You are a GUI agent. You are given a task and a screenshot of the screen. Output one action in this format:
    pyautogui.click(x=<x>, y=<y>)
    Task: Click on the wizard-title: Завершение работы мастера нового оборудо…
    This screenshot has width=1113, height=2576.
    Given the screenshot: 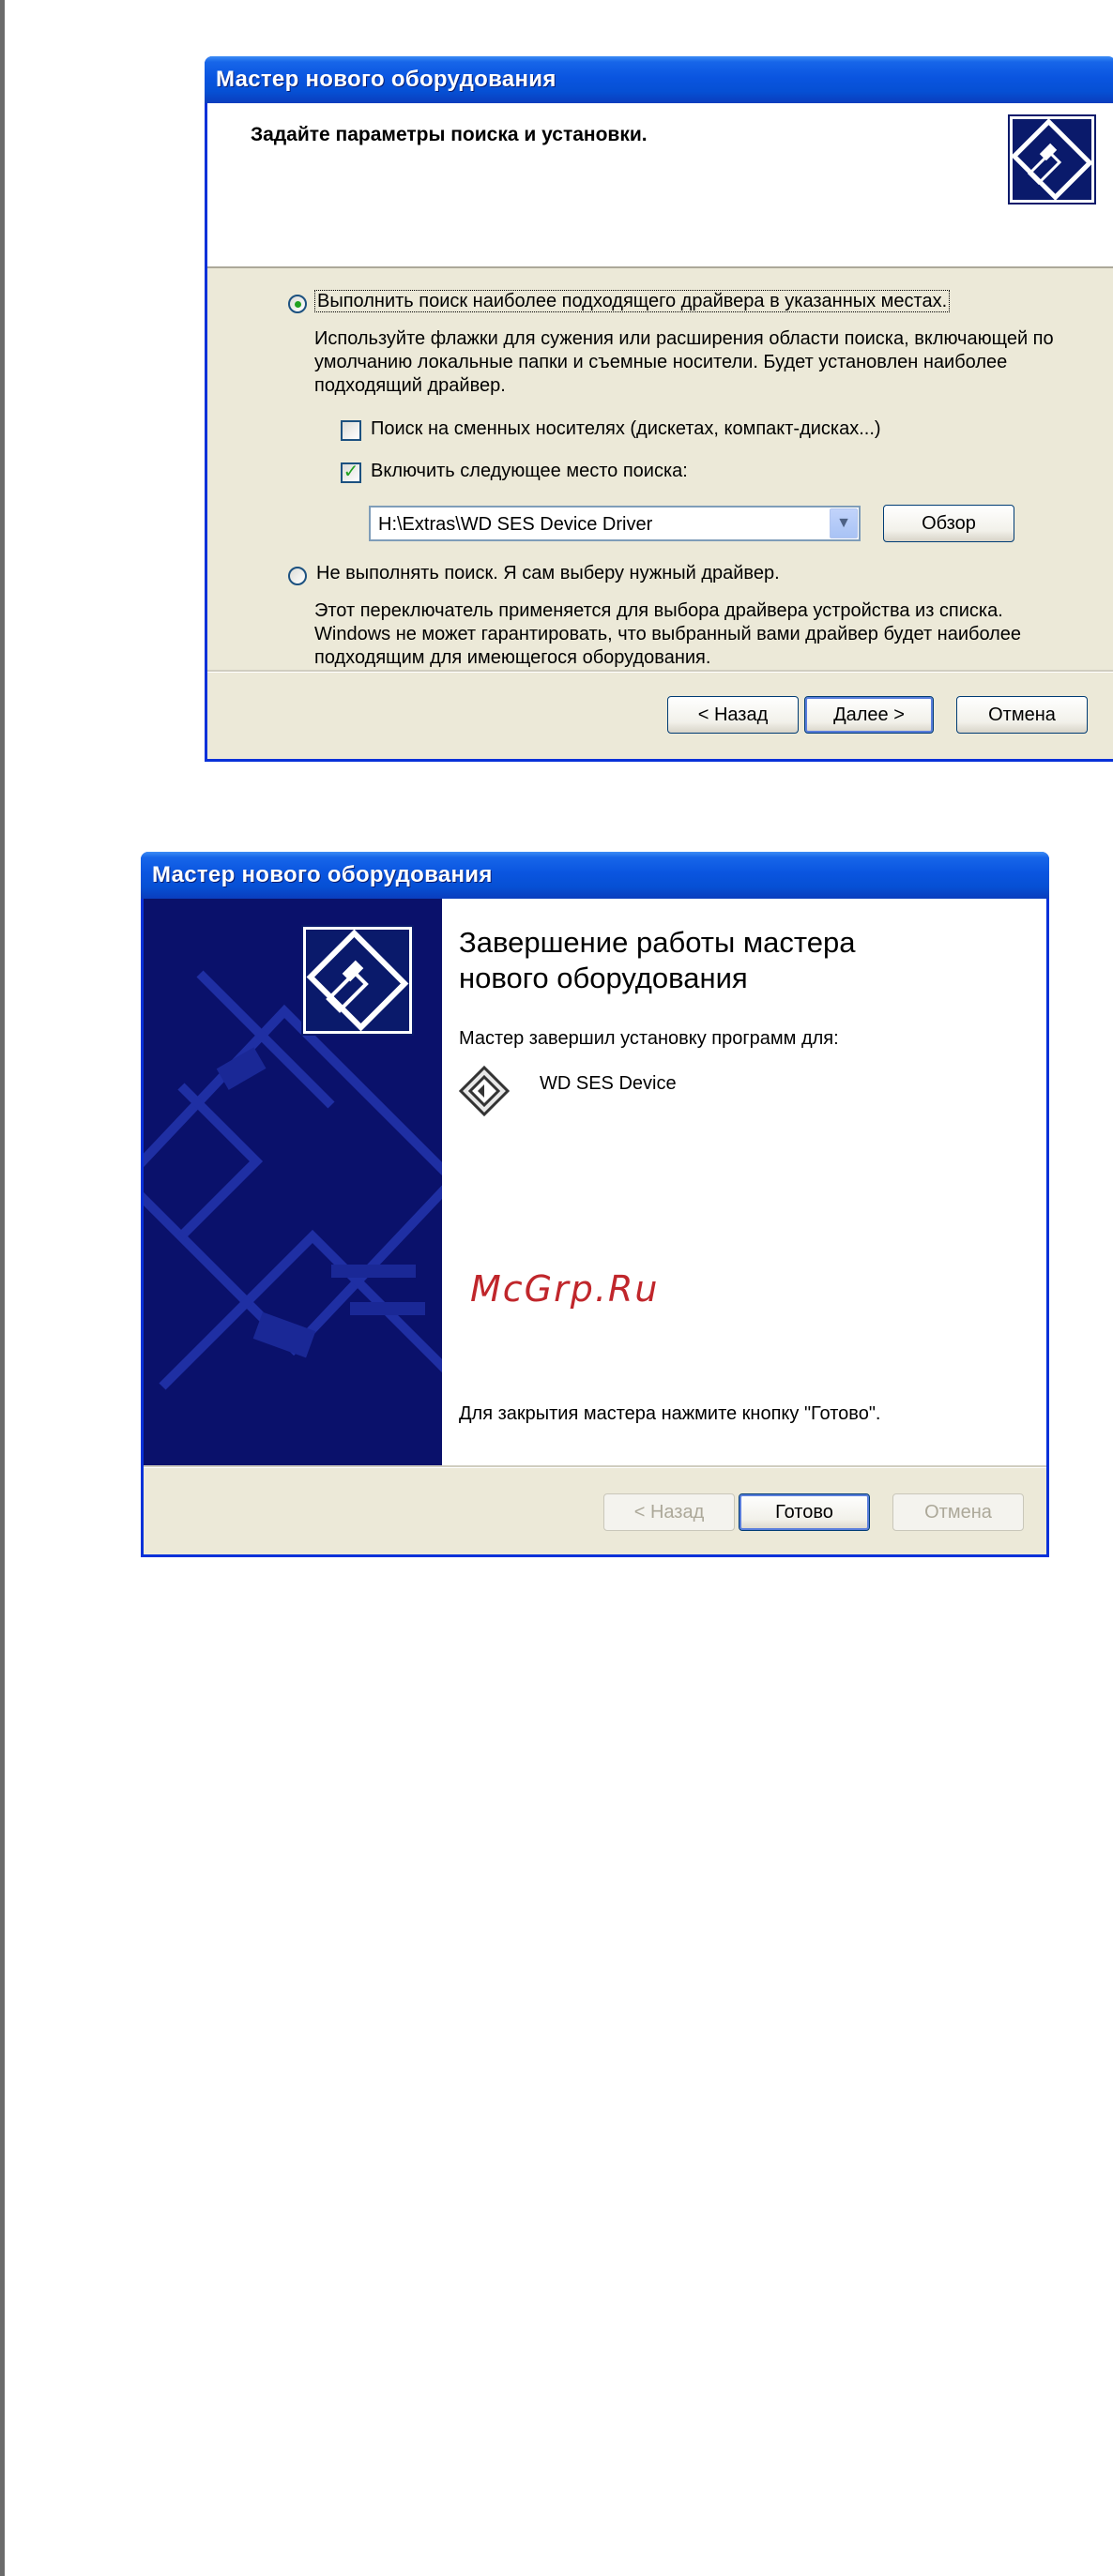 What is the action you would take?
    pyautogui.click(x=657, y=960)
    